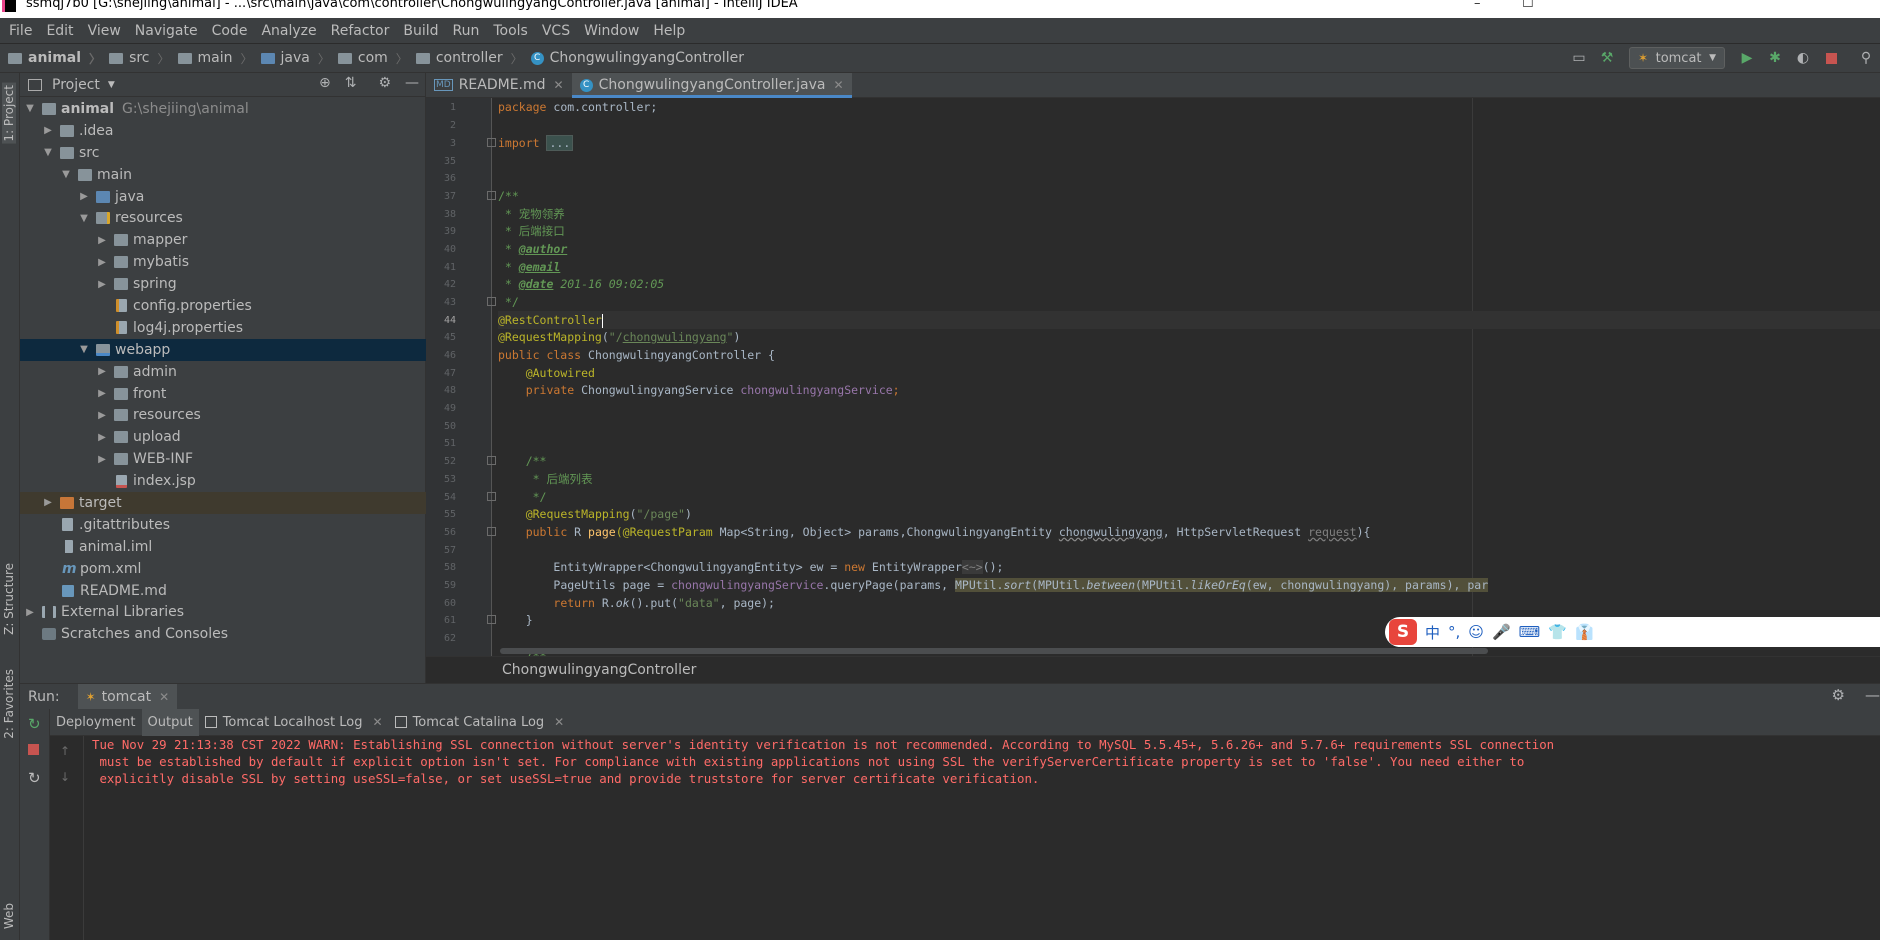 The image size is (1880, 940). I want to click on tool-tab-web: Web, so click(9, 916).